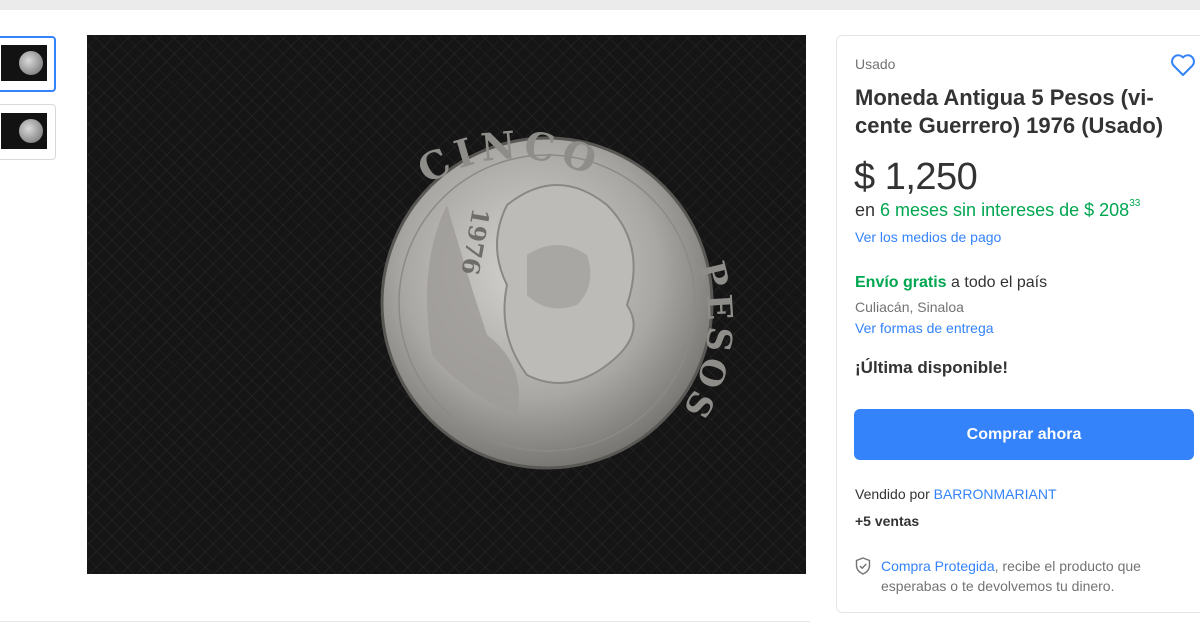 This screenshot has height=630, width=1200. I want to click on seller-location: Culiacán, Sinaloa, so click(909, 307).